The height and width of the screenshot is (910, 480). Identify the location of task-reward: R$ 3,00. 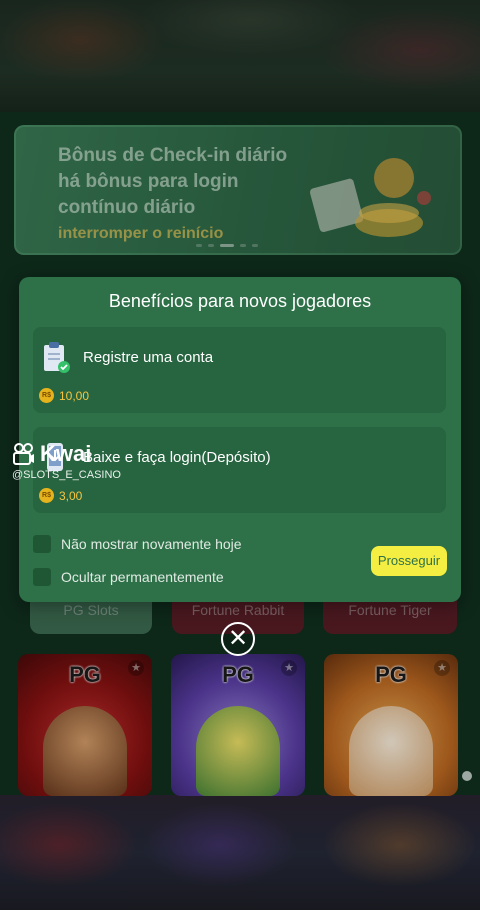
(60, 495).